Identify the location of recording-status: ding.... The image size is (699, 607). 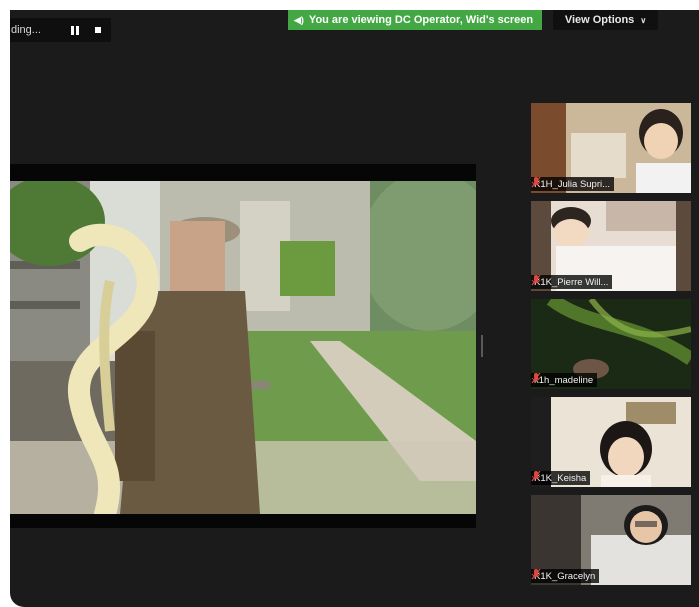
(26, 30).